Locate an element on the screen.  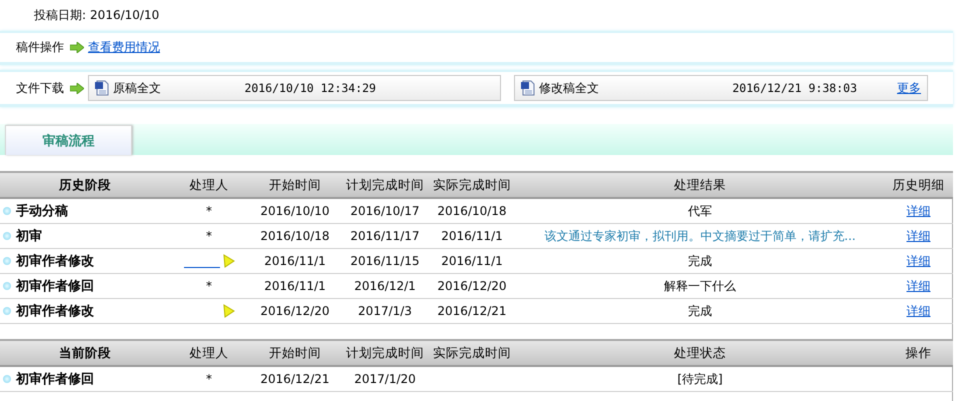
table-cell: 2016/11/15 is located at coordinates (385, 261).